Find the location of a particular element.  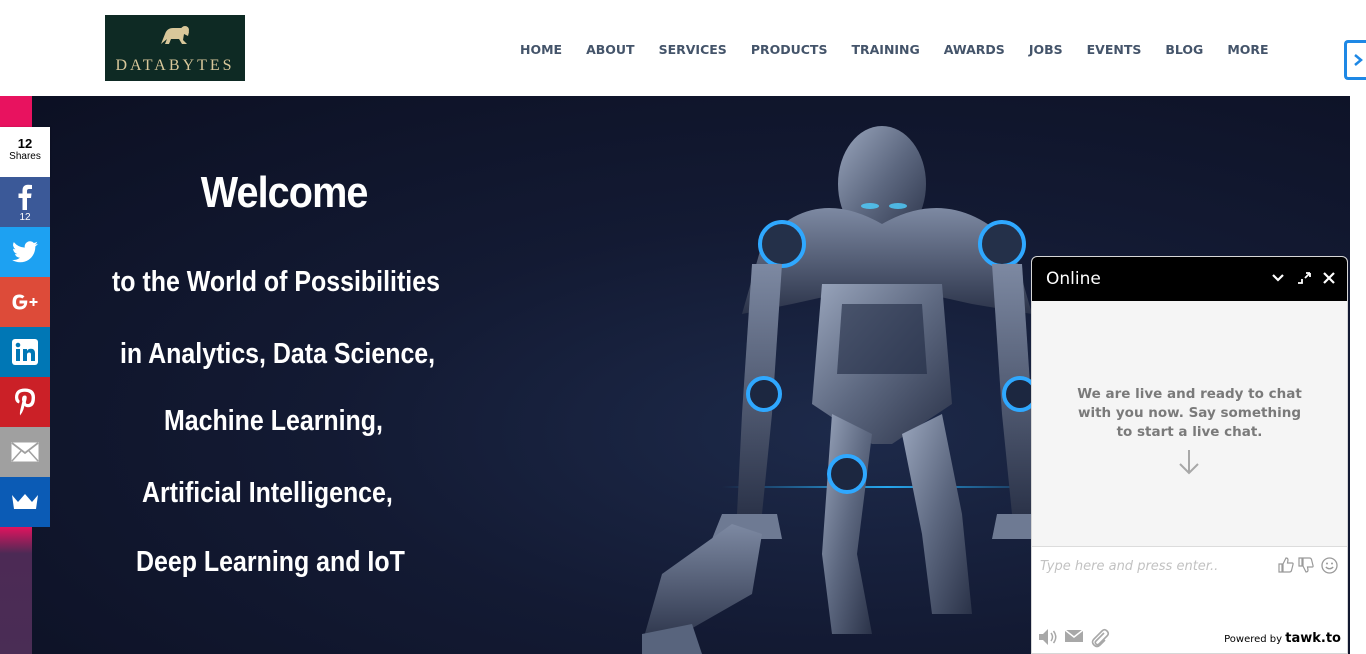

nav-services: SERVICES is located at coordinates (693, 49).